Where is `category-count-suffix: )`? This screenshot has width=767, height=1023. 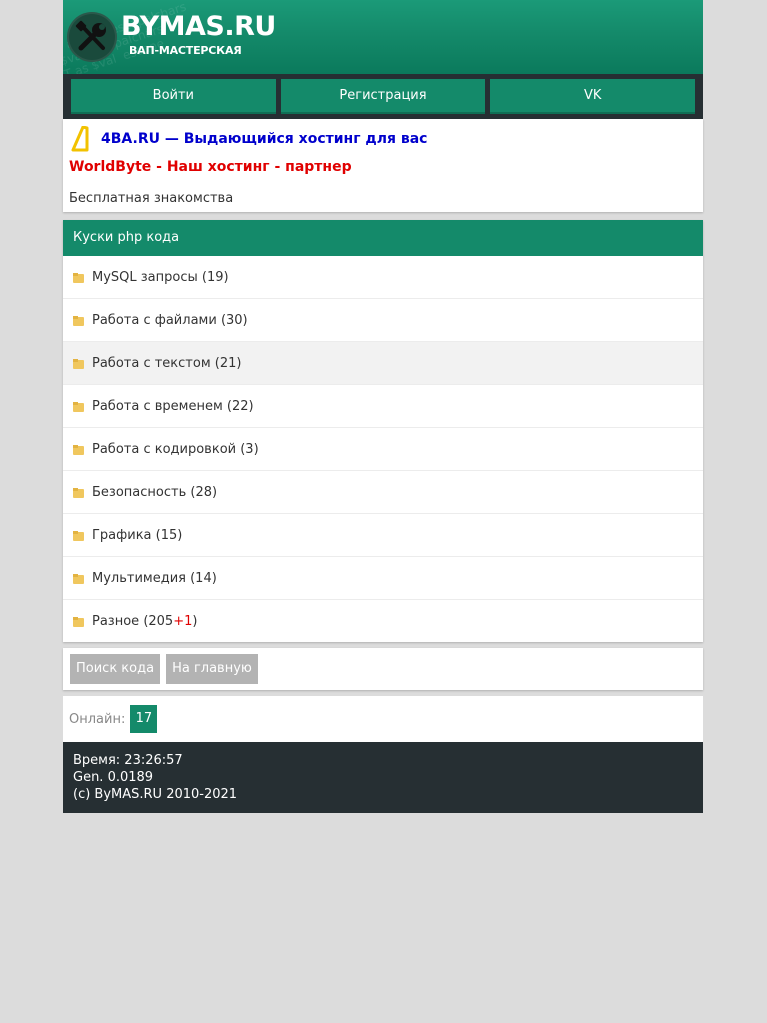 category-count-suffix: ) is located at coordinates (195, 621).